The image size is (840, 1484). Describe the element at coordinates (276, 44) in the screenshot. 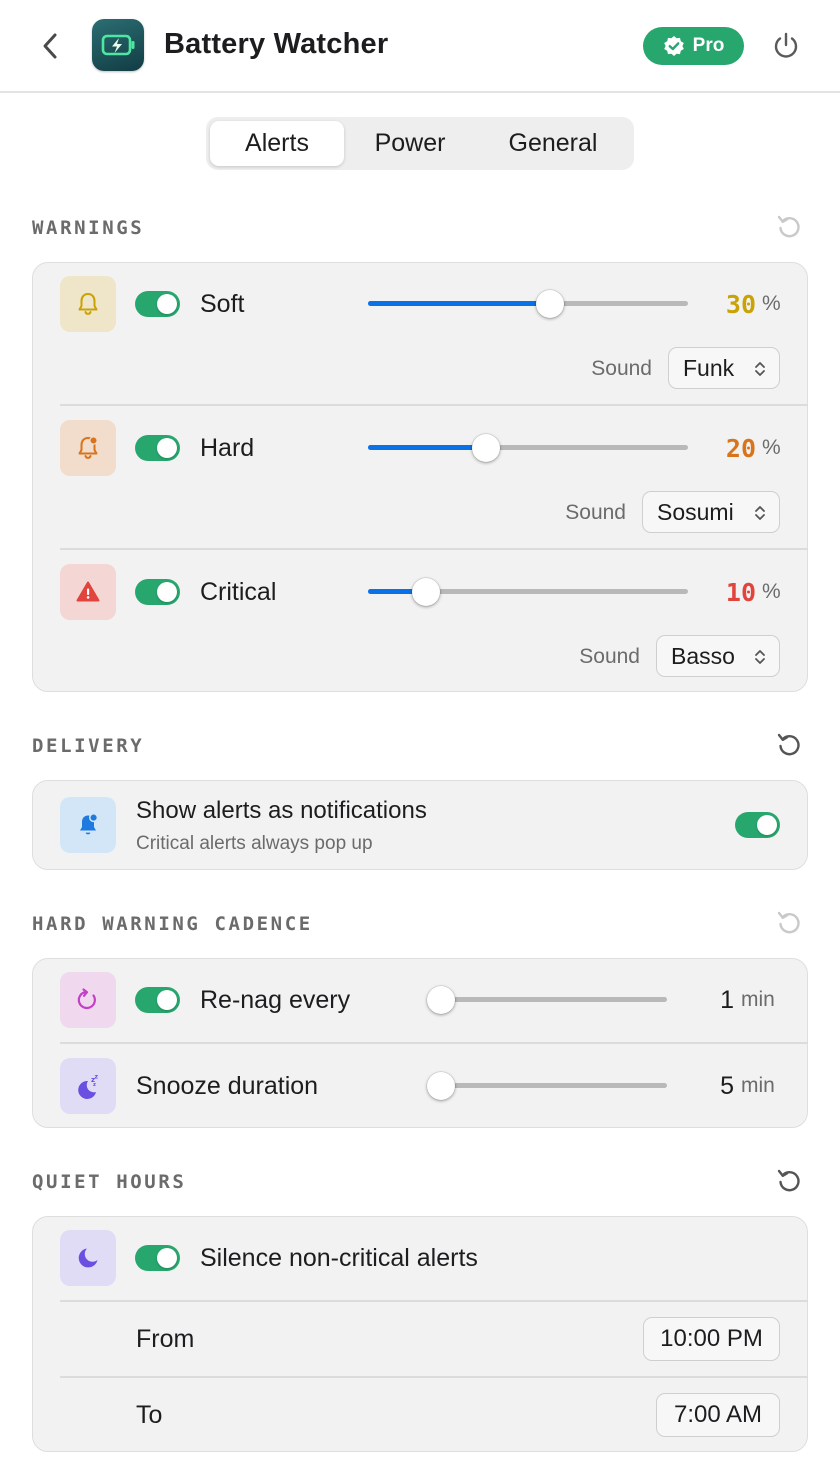

I see `app-title: Battery Watcher` at that location.